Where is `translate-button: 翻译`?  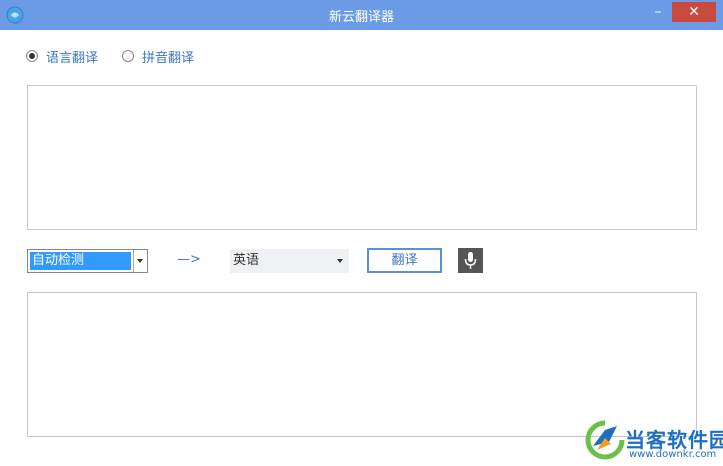 translate-button: 翻译 is located at coordinates (404, 260).